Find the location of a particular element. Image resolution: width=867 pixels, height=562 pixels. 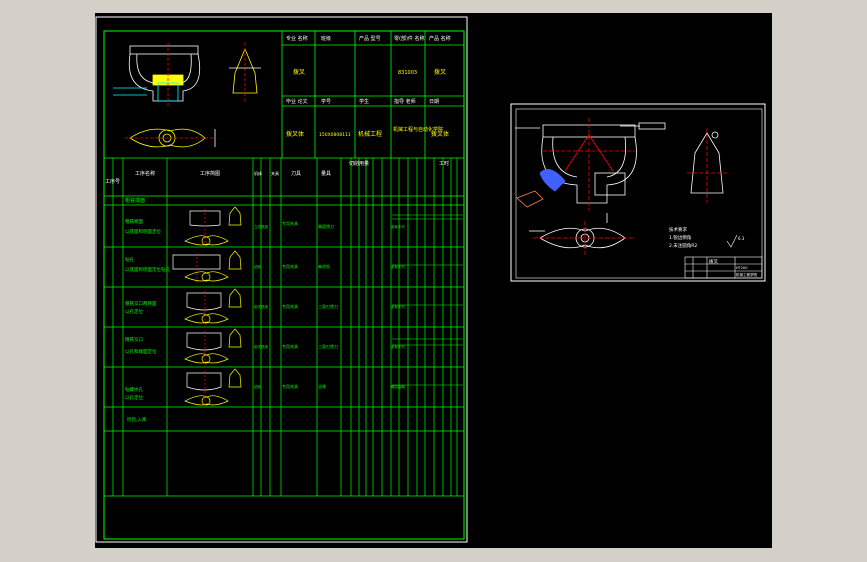

part-drawing-sheet: 技术要求 1.锐边倒角 2.未注圆角R2 6.3 拨叉 HT200 机械工程学院 is located at coordinates (638, 192).